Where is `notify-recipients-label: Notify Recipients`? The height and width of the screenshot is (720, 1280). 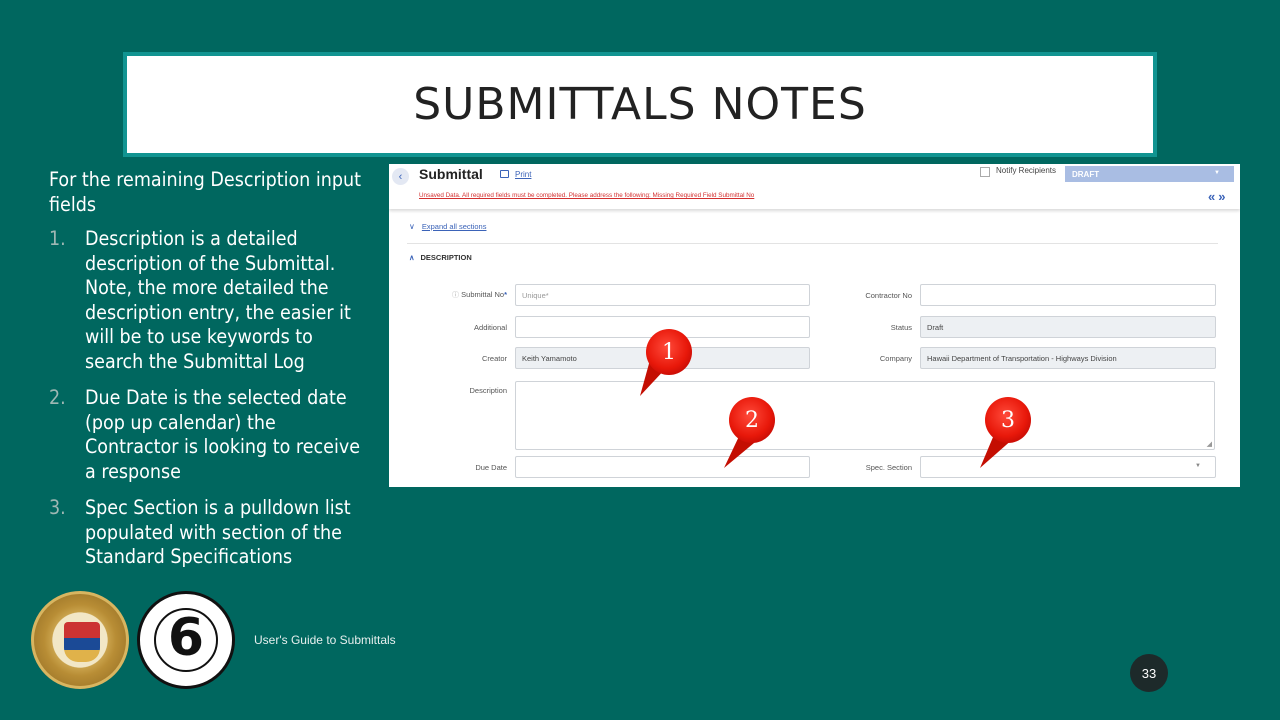
notify-recipients-label: Notify Recipients is located at coordinates (1026, 170).